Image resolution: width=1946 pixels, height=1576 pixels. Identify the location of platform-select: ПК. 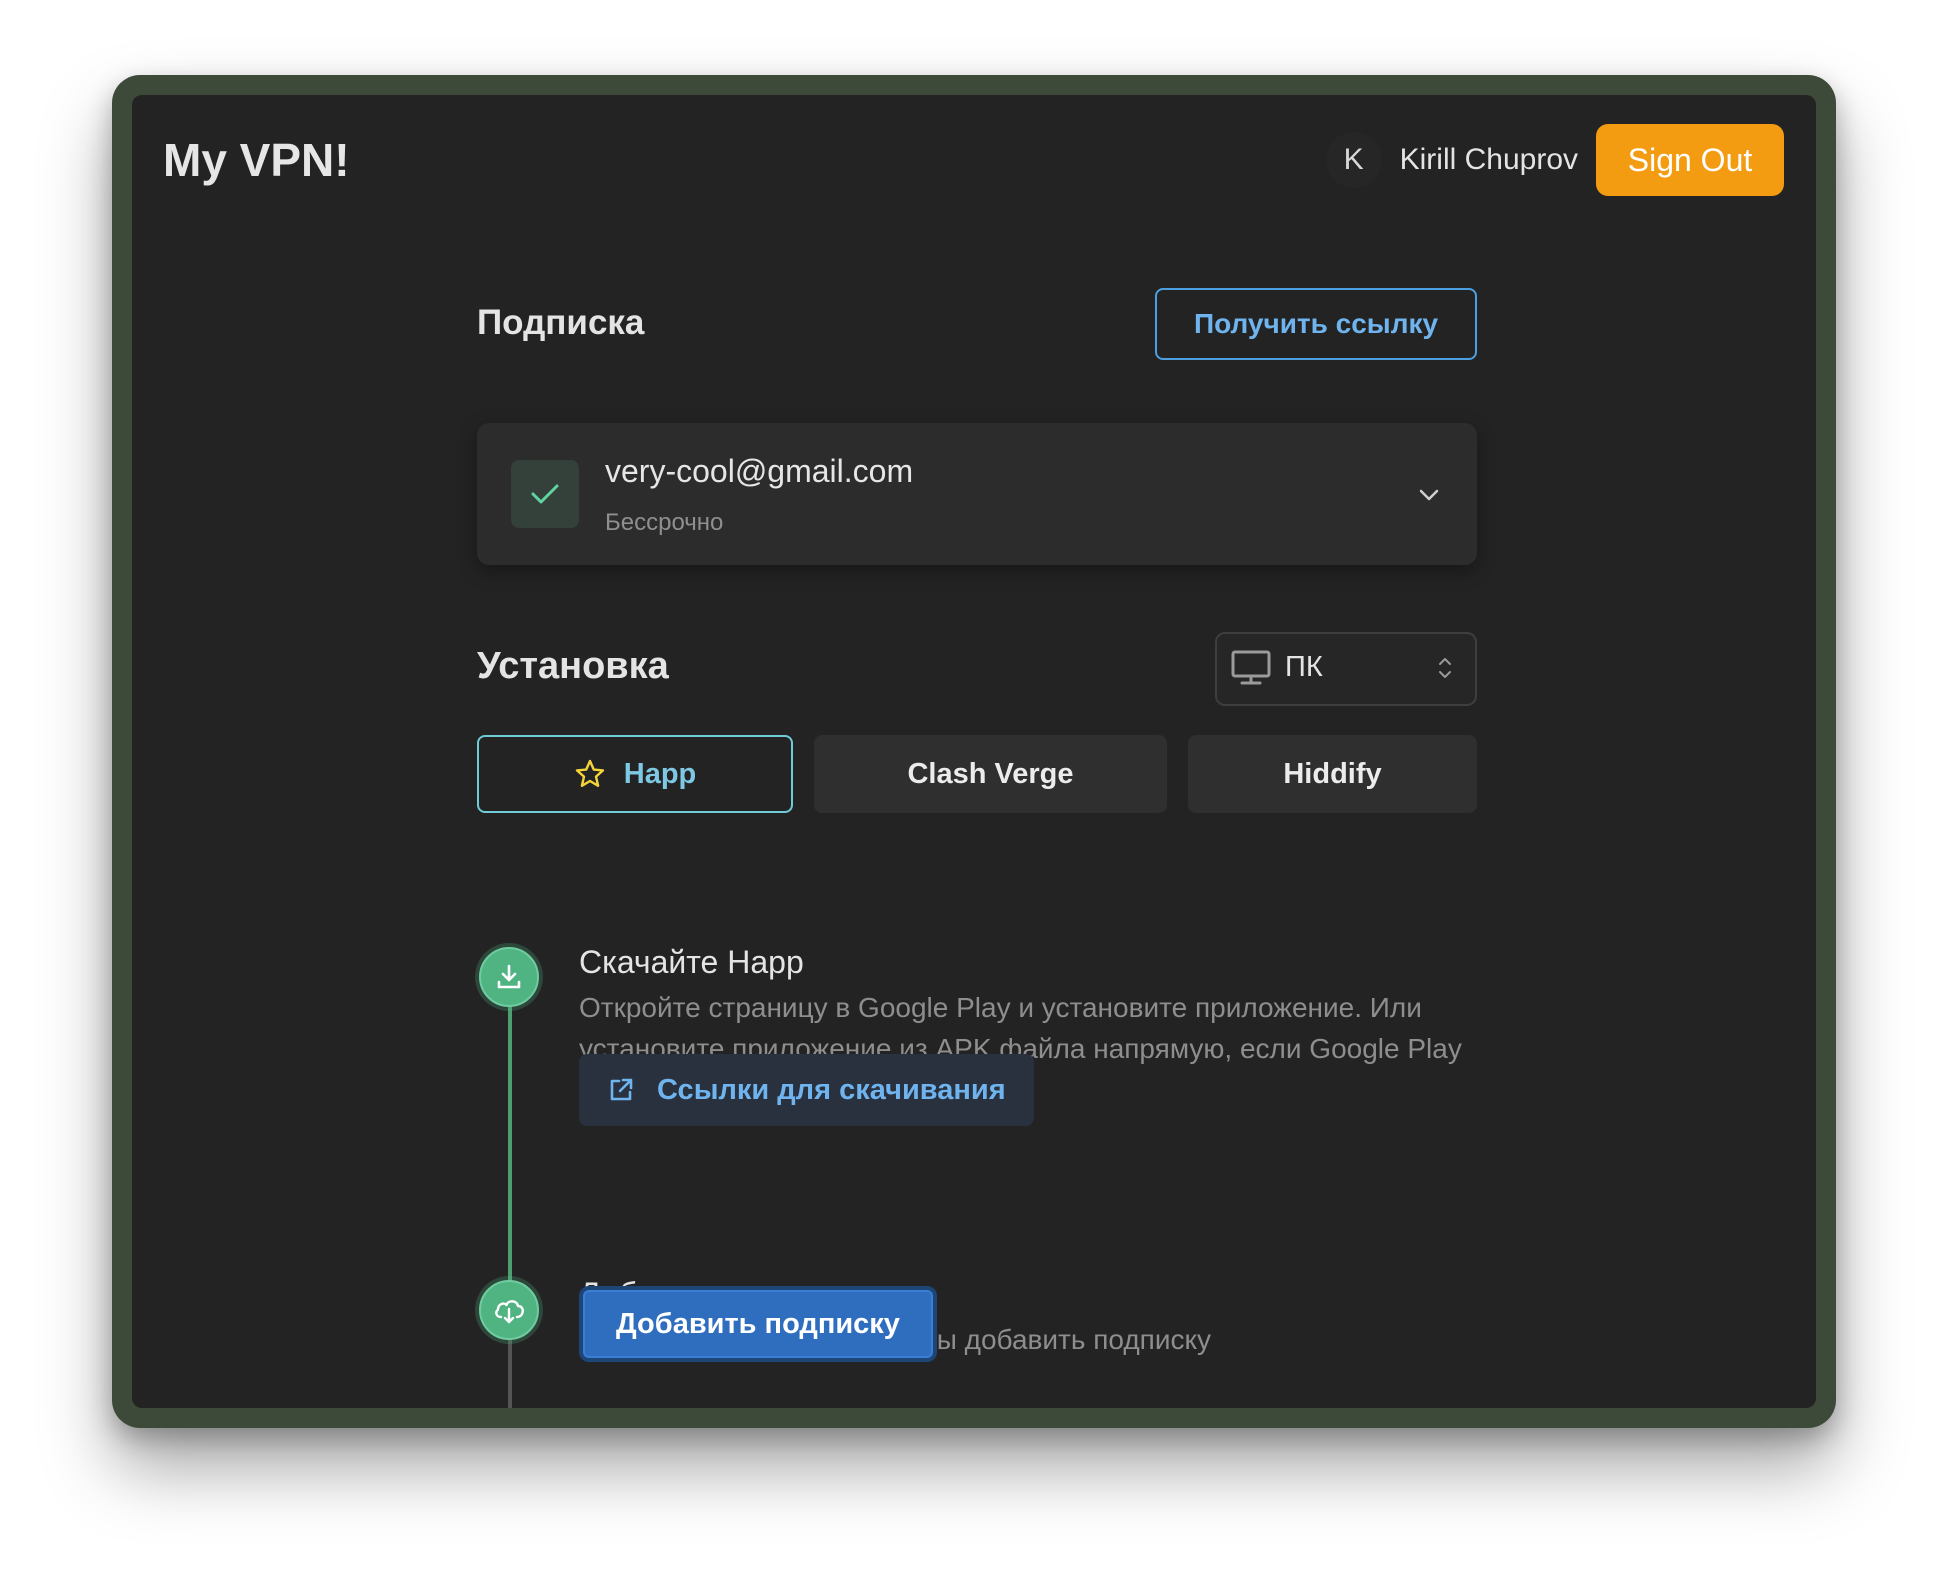
(1346, 669).